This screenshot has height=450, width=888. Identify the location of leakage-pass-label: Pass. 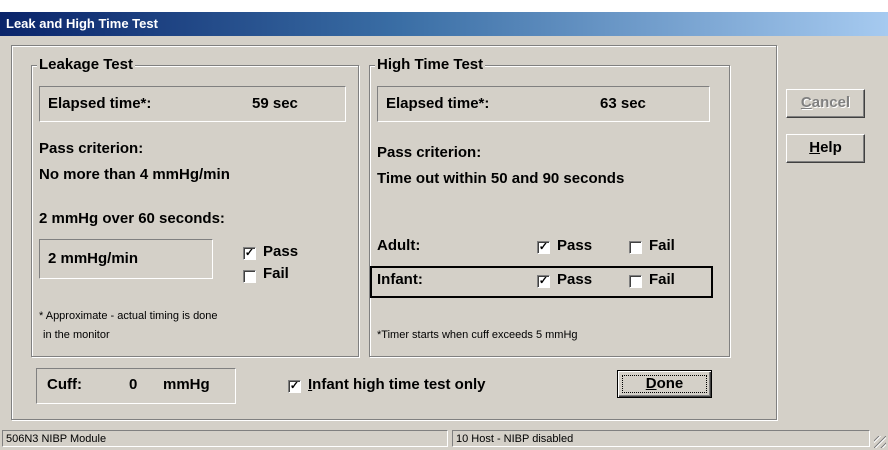
(280, 251).